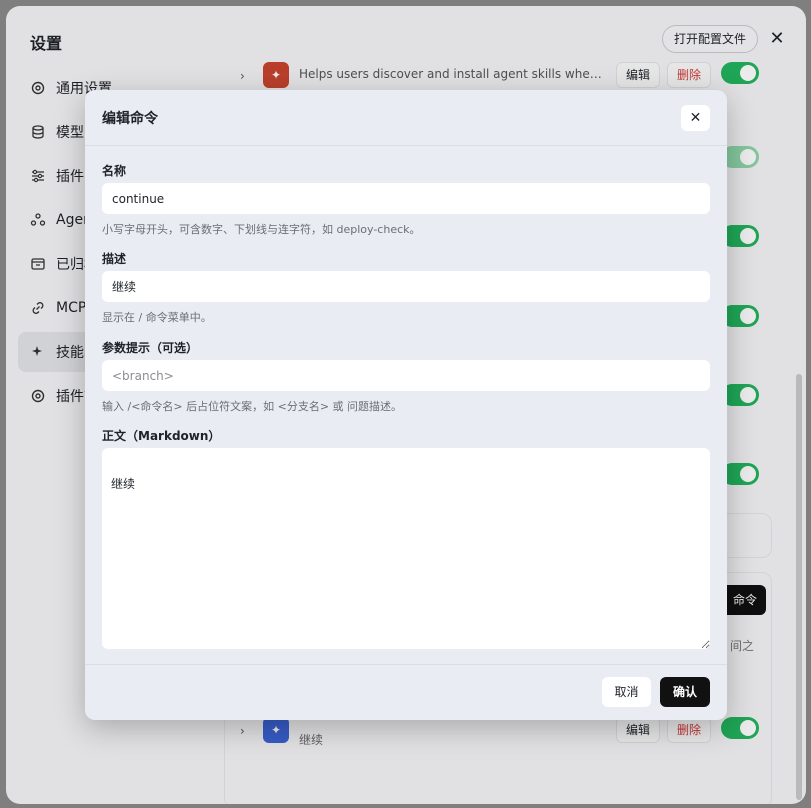 The height and width of the screenshot is (808, 811). What do you see at coordinates (114, 171) in the screenshot?
I see `name-label: 名称` at bounding box center [114, 171].